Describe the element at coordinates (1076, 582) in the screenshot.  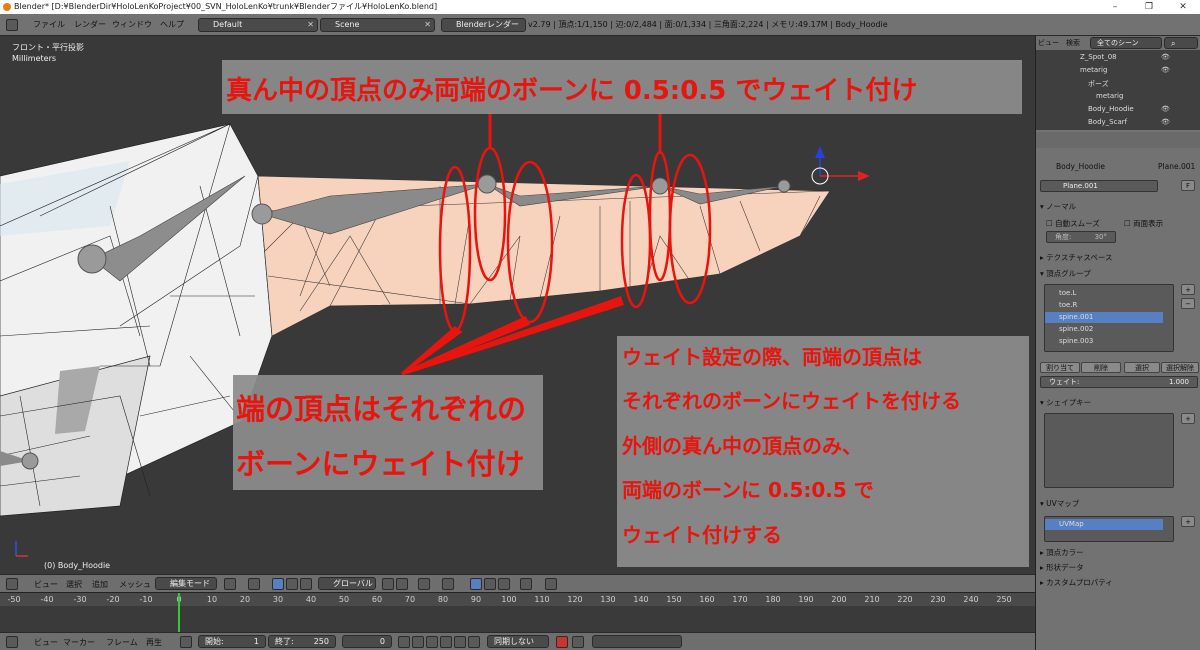
I see `panel-custom-properties: ▸ カスタムプロパティ` at that location.